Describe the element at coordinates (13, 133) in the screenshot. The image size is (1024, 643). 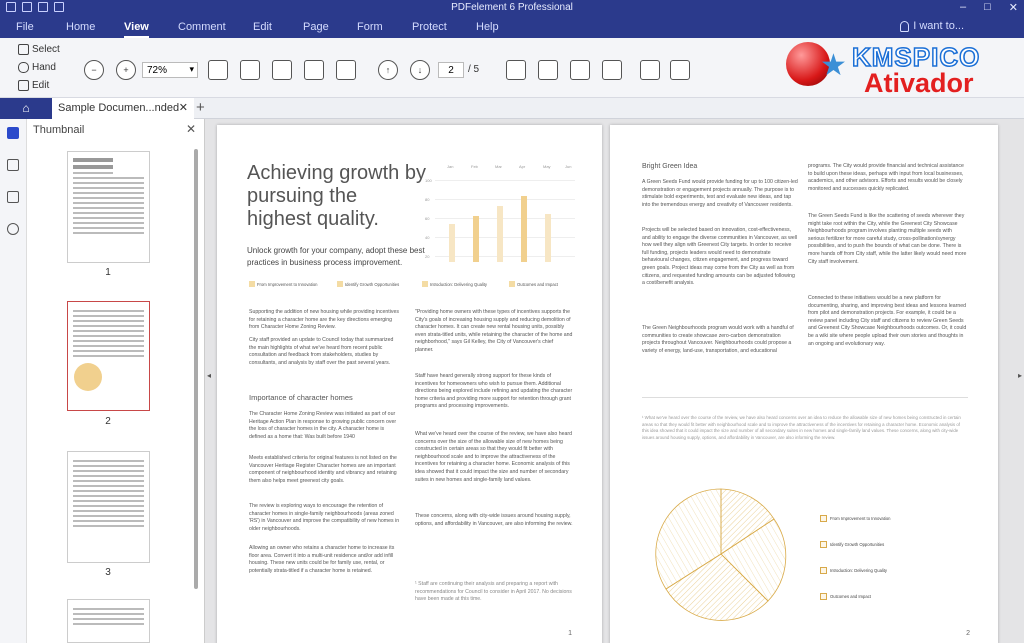
I see `thumbnail-panel-icon` at that location.